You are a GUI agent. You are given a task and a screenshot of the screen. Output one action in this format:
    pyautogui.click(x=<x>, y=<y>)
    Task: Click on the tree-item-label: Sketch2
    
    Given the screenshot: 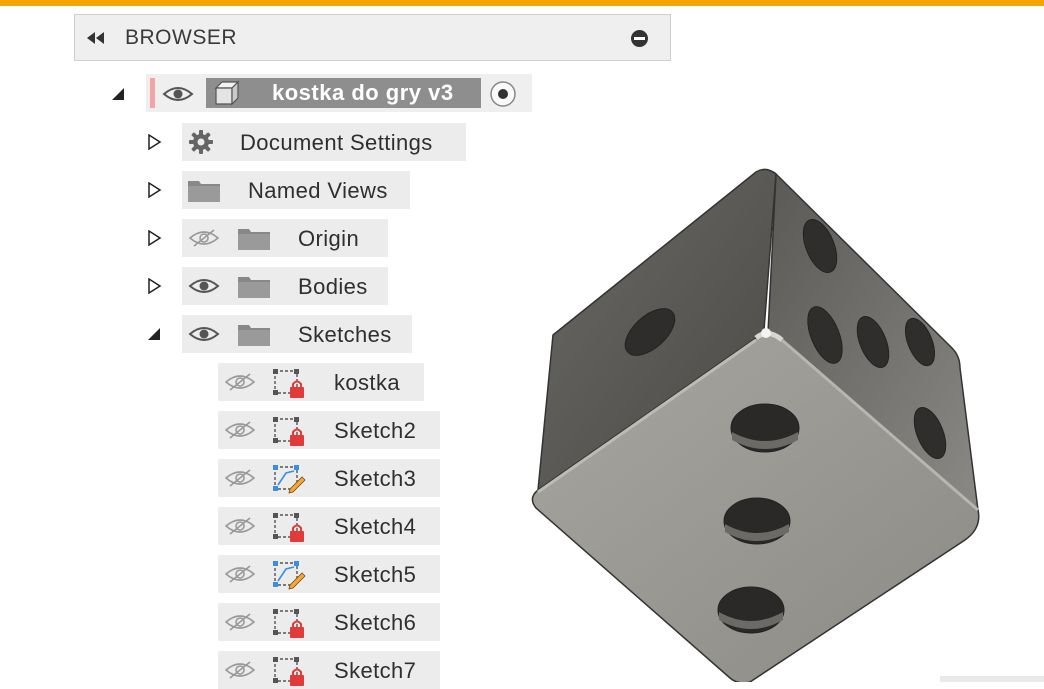 What is the action you would take?
    pyautogui.click(x=375, y=430)
    